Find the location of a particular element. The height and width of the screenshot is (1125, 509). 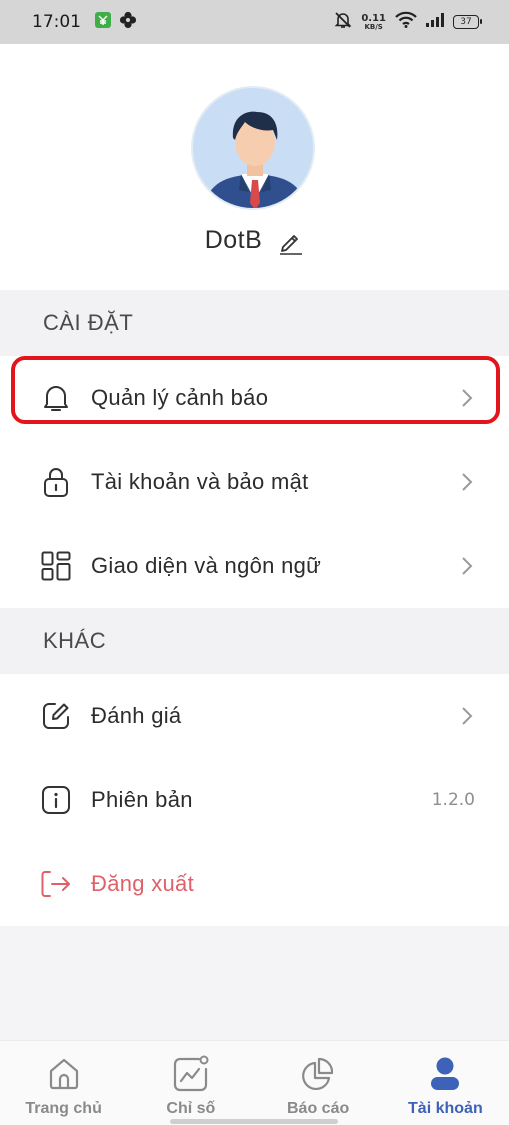

tab-reports: Báo cáo is located at coordinates (318, 1083).